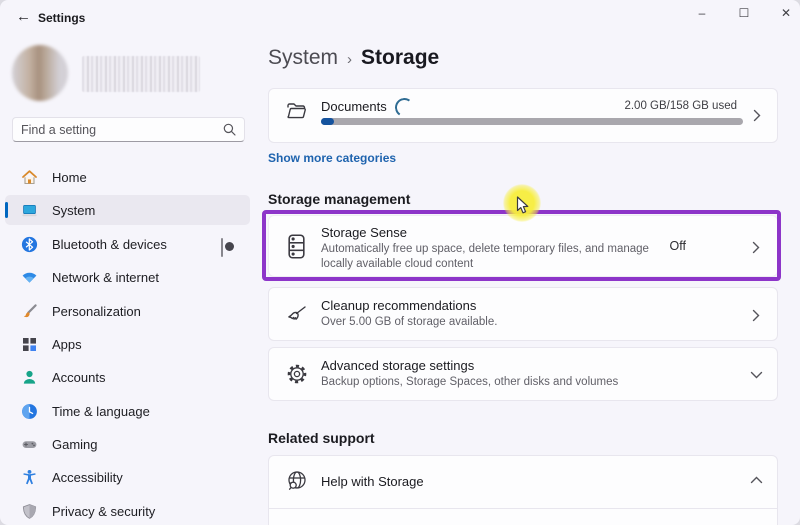 The image size is (800, 525). I want to click on sidebar-item-network-internet: Network & internet, so click(127, 277).